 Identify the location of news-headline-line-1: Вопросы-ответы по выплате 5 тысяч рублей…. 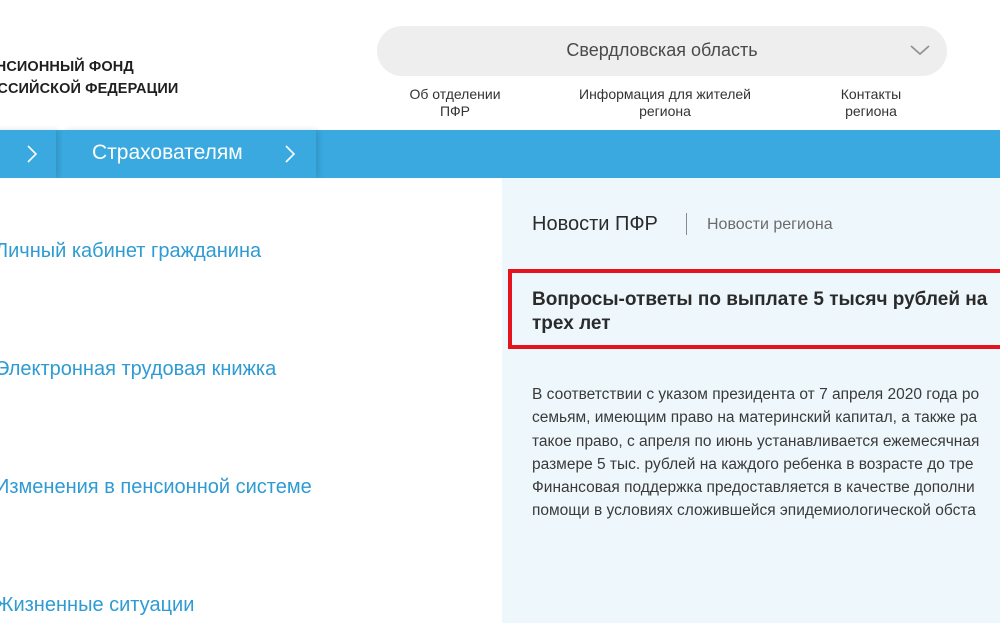
(760, 299).